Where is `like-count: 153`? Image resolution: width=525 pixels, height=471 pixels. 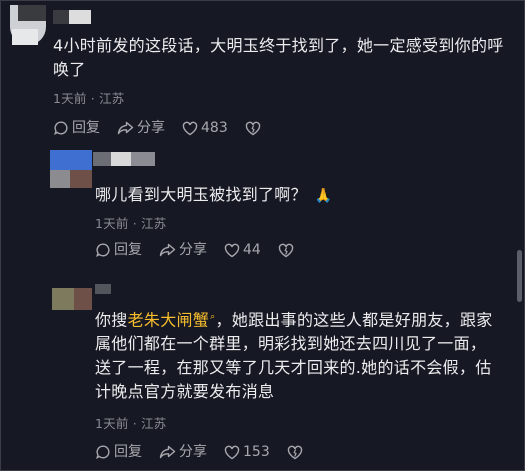
like-count: 153 is located at coordinates (256, 452).